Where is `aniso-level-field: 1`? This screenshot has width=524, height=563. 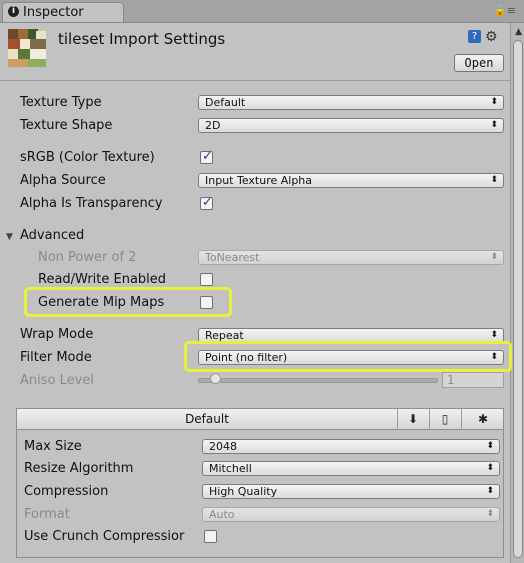
aniso-level-field: 1 is located at coordinates (473, 380).